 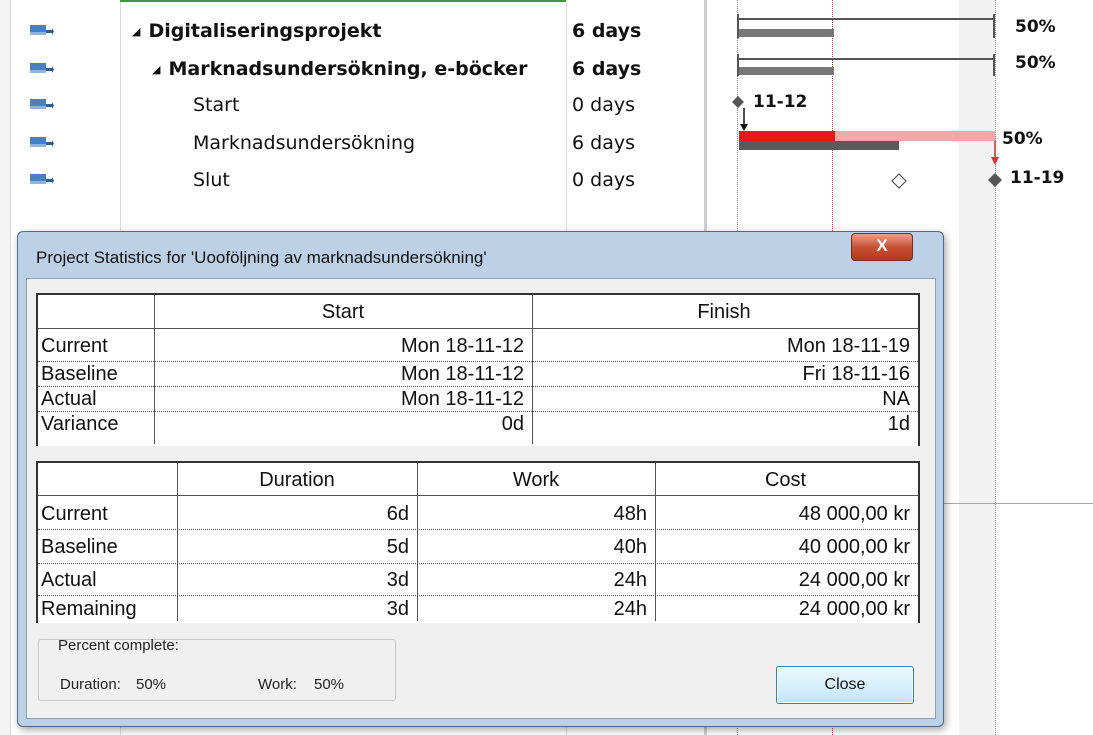 What do you see at coordinates (80, 424) in the screenshot?
I see `row-label: Variance` at bounding box center [80, 424].